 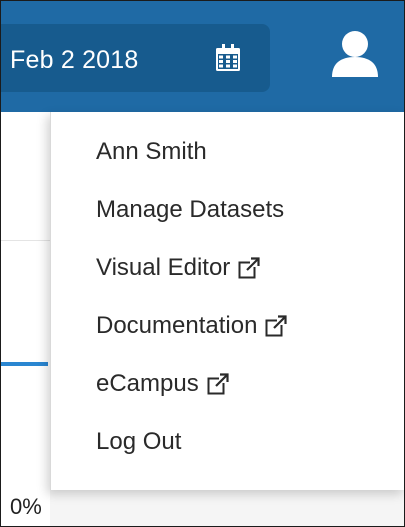 I want to click on user-name-label: Ann Smith, so click(x=151, y=151).